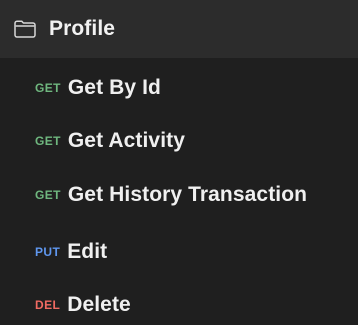 This screenshot has height=325, width=358. I want to click on request-name: Get History Transaction, so click(187, 194).